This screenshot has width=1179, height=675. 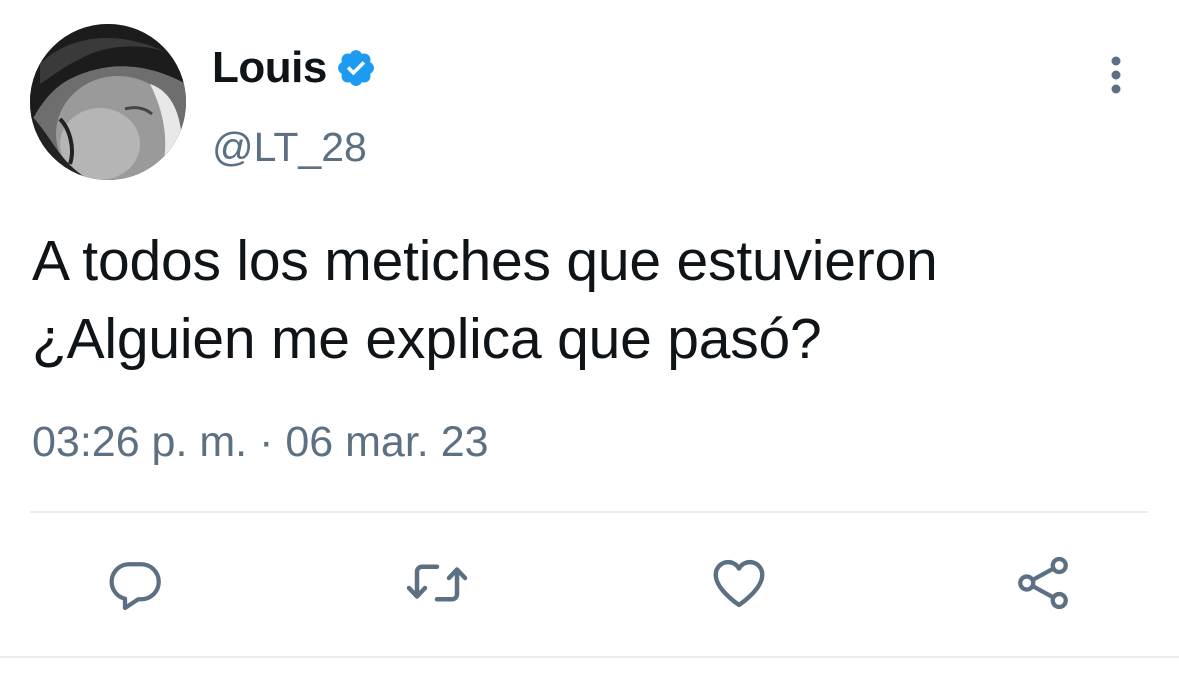 I want to click on name-row: Louis, so click(x=294, y=68).